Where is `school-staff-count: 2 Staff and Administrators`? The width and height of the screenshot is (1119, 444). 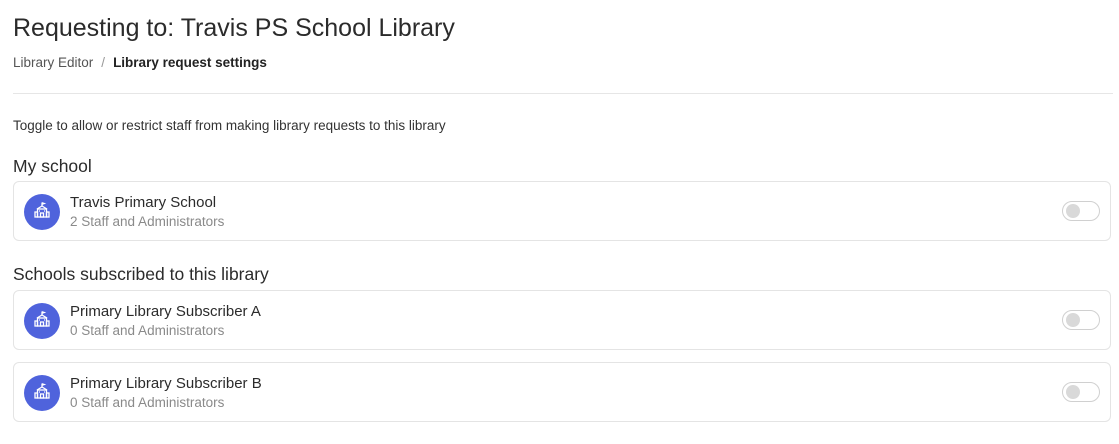
school-staff-count: 2 Staff and Administrators is located at coordinates (147, 221).